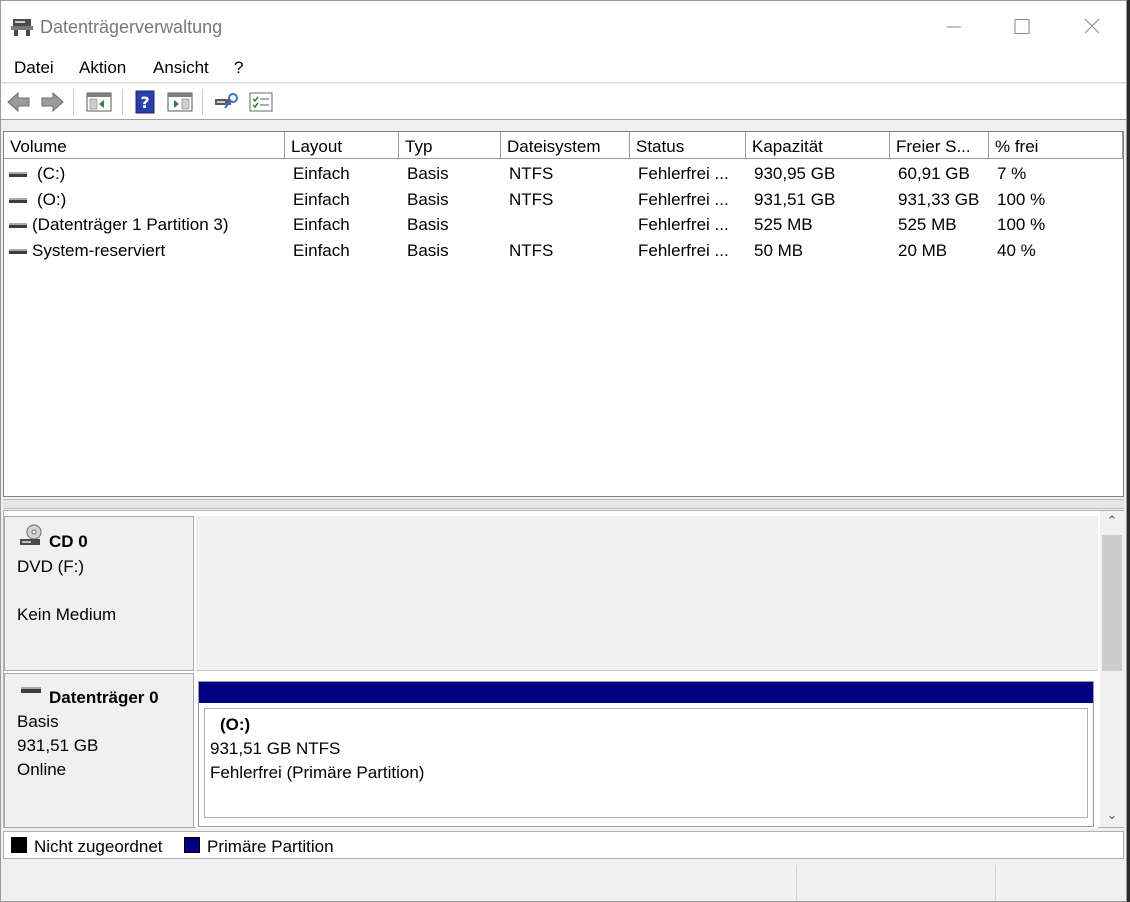  Describe the element at coordinates (818, 145) in the screenshot. I see `column-header-kapazitaet: Kapazität` at that location.